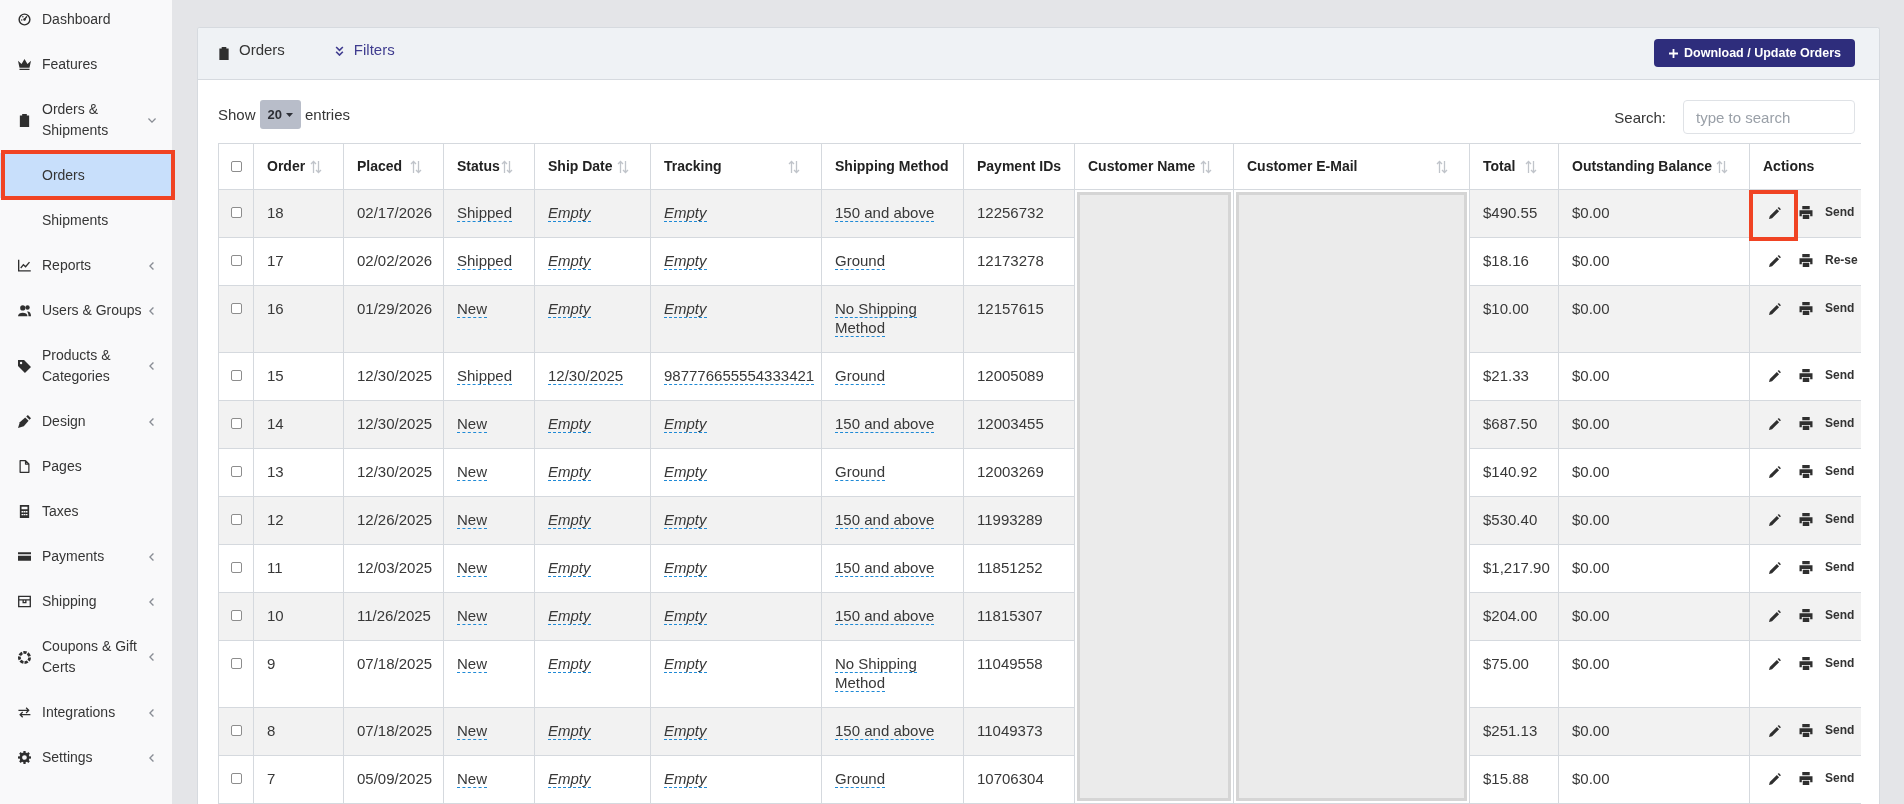 Image resolution: width=1904 pixels, height=804 pixels. I want to click on sidebar-item: Features, so click(86, 64).